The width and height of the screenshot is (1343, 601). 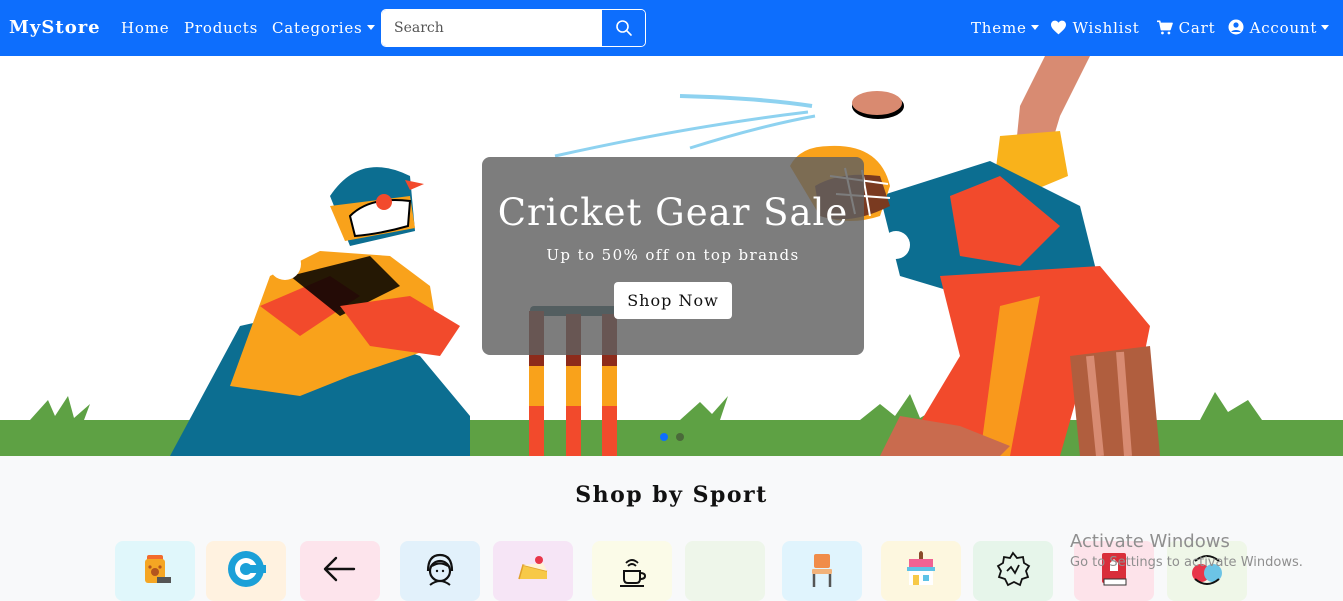 What do you see at coordinates (145, 28) in the screenshot?
I see `nav-home: Home` at bounding box center [145, 28].